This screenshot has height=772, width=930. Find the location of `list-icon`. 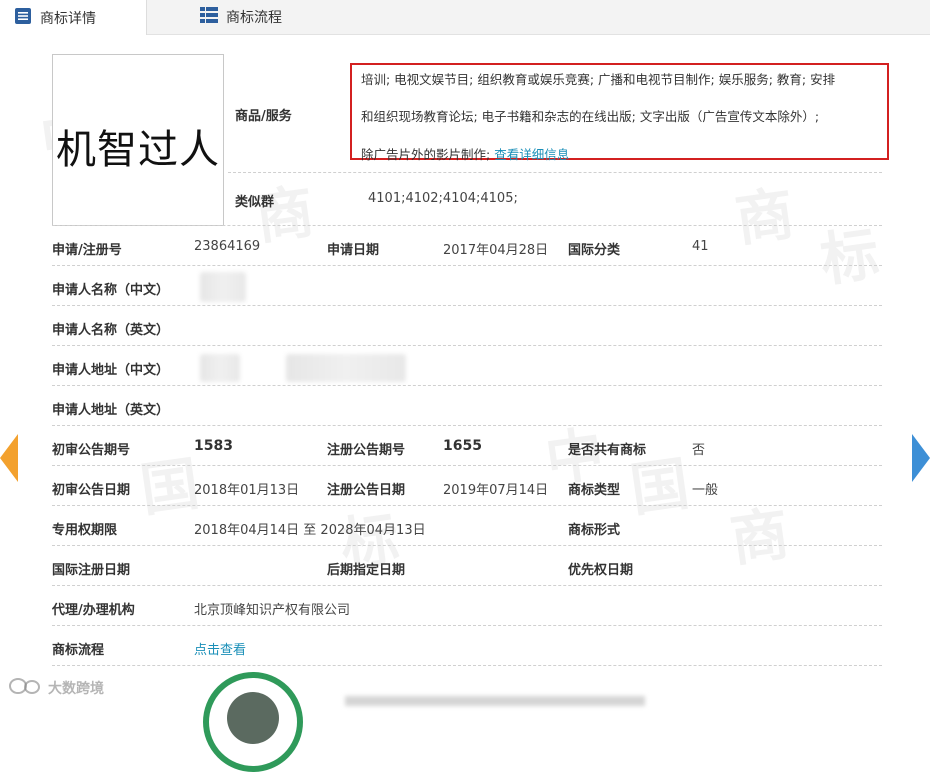

list-icon is located at coordinates (209, 17).